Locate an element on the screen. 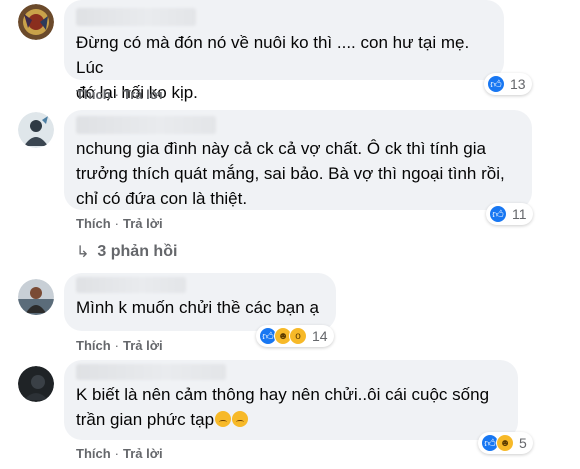 The width and height of the screenshot is (580, 469). comment-text: Mình k muốn chửi thề các bạn ạ is located at coordinates (197, 307).